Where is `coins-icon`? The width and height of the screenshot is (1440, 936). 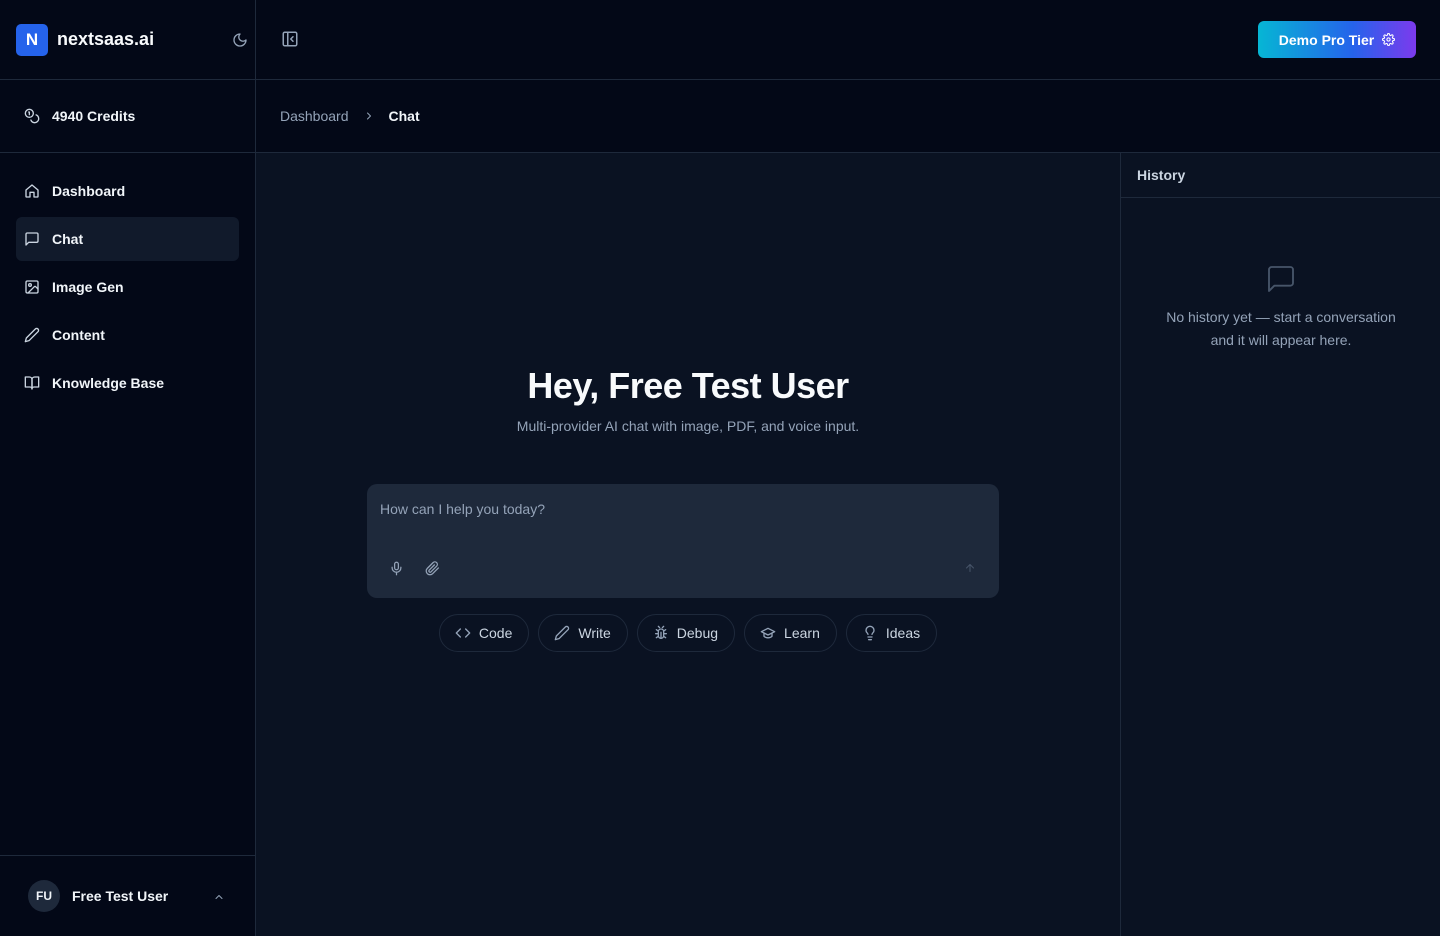 coins-icon is located at coordinates (32, 116).